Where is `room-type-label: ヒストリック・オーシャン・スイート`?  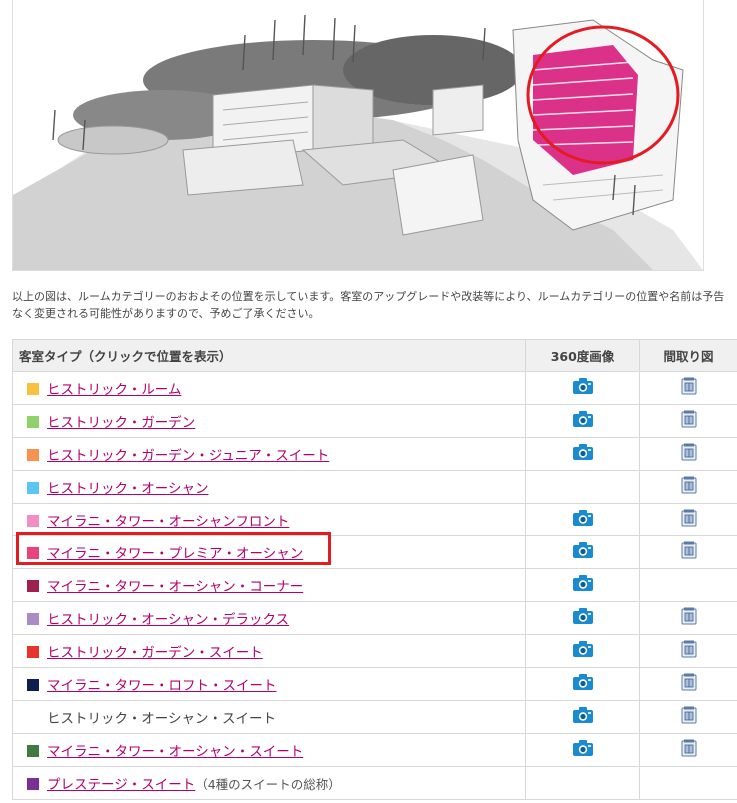 room-type-label: ヒストリック・オーシャン・スイート is located at coordinates (161, 718).